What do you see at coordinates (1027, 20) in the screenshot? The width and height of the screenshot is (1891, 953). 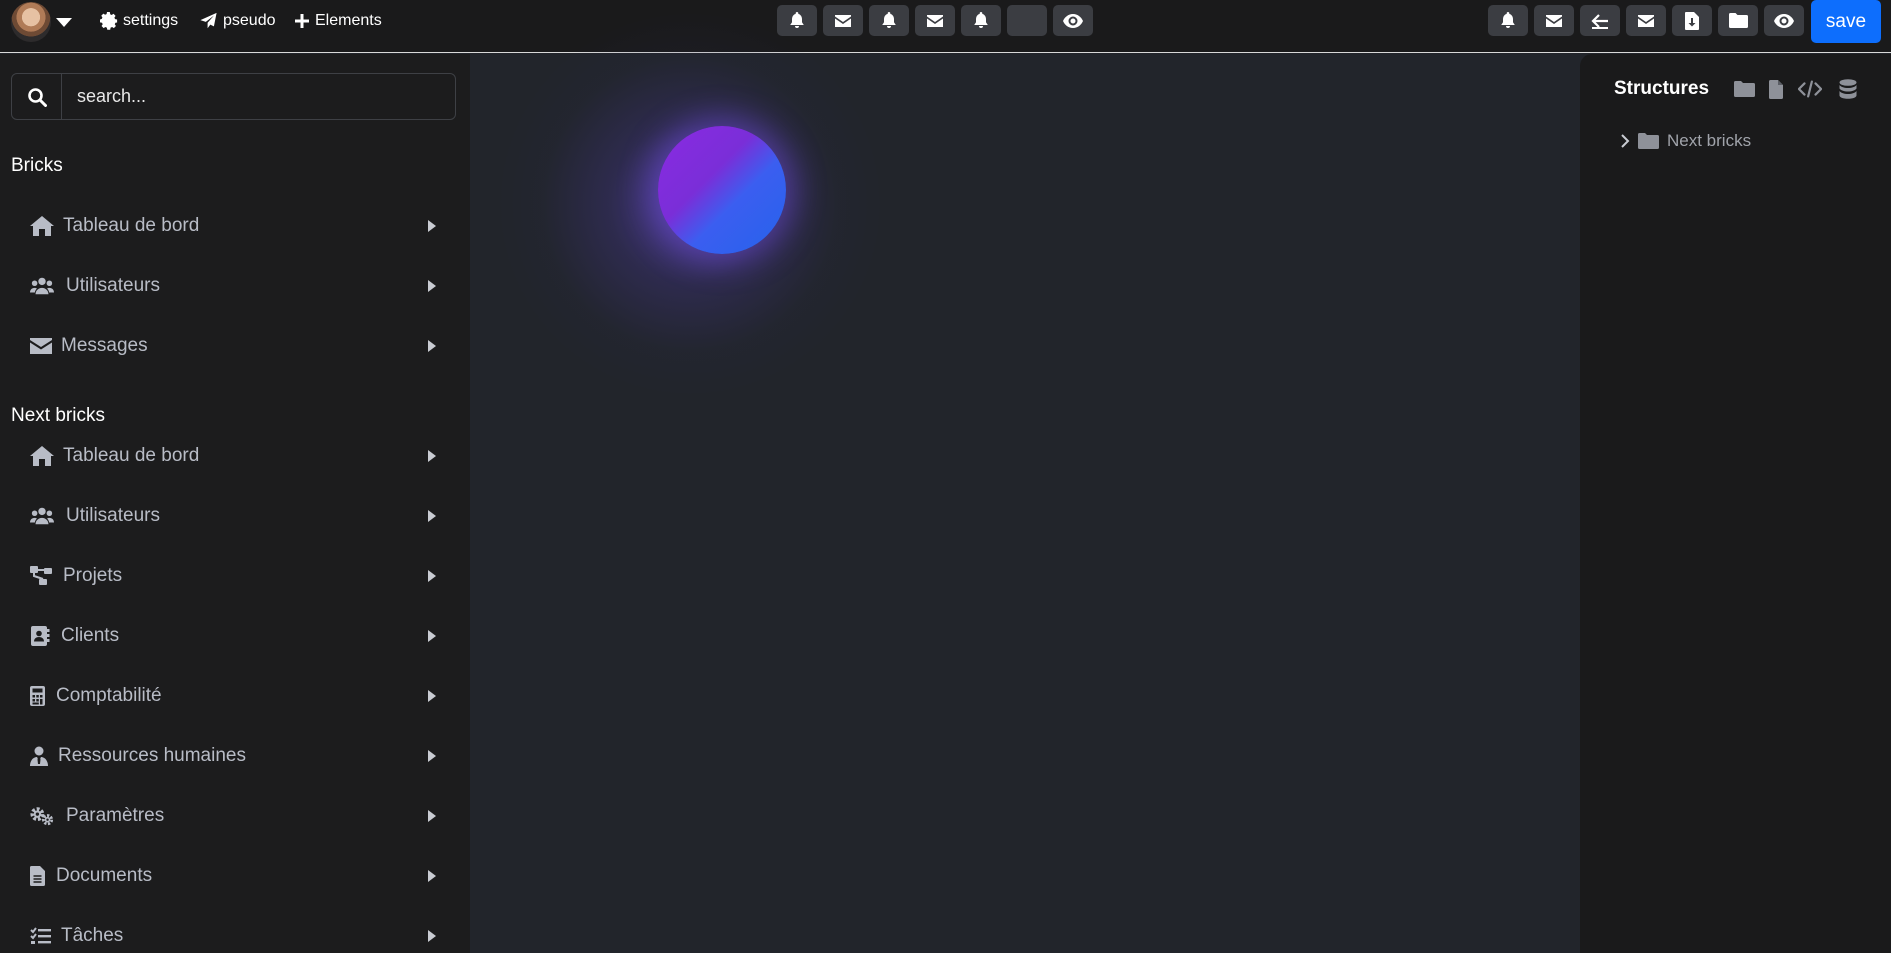 I see `center-blank-button` at bounding box center [1027, 20].